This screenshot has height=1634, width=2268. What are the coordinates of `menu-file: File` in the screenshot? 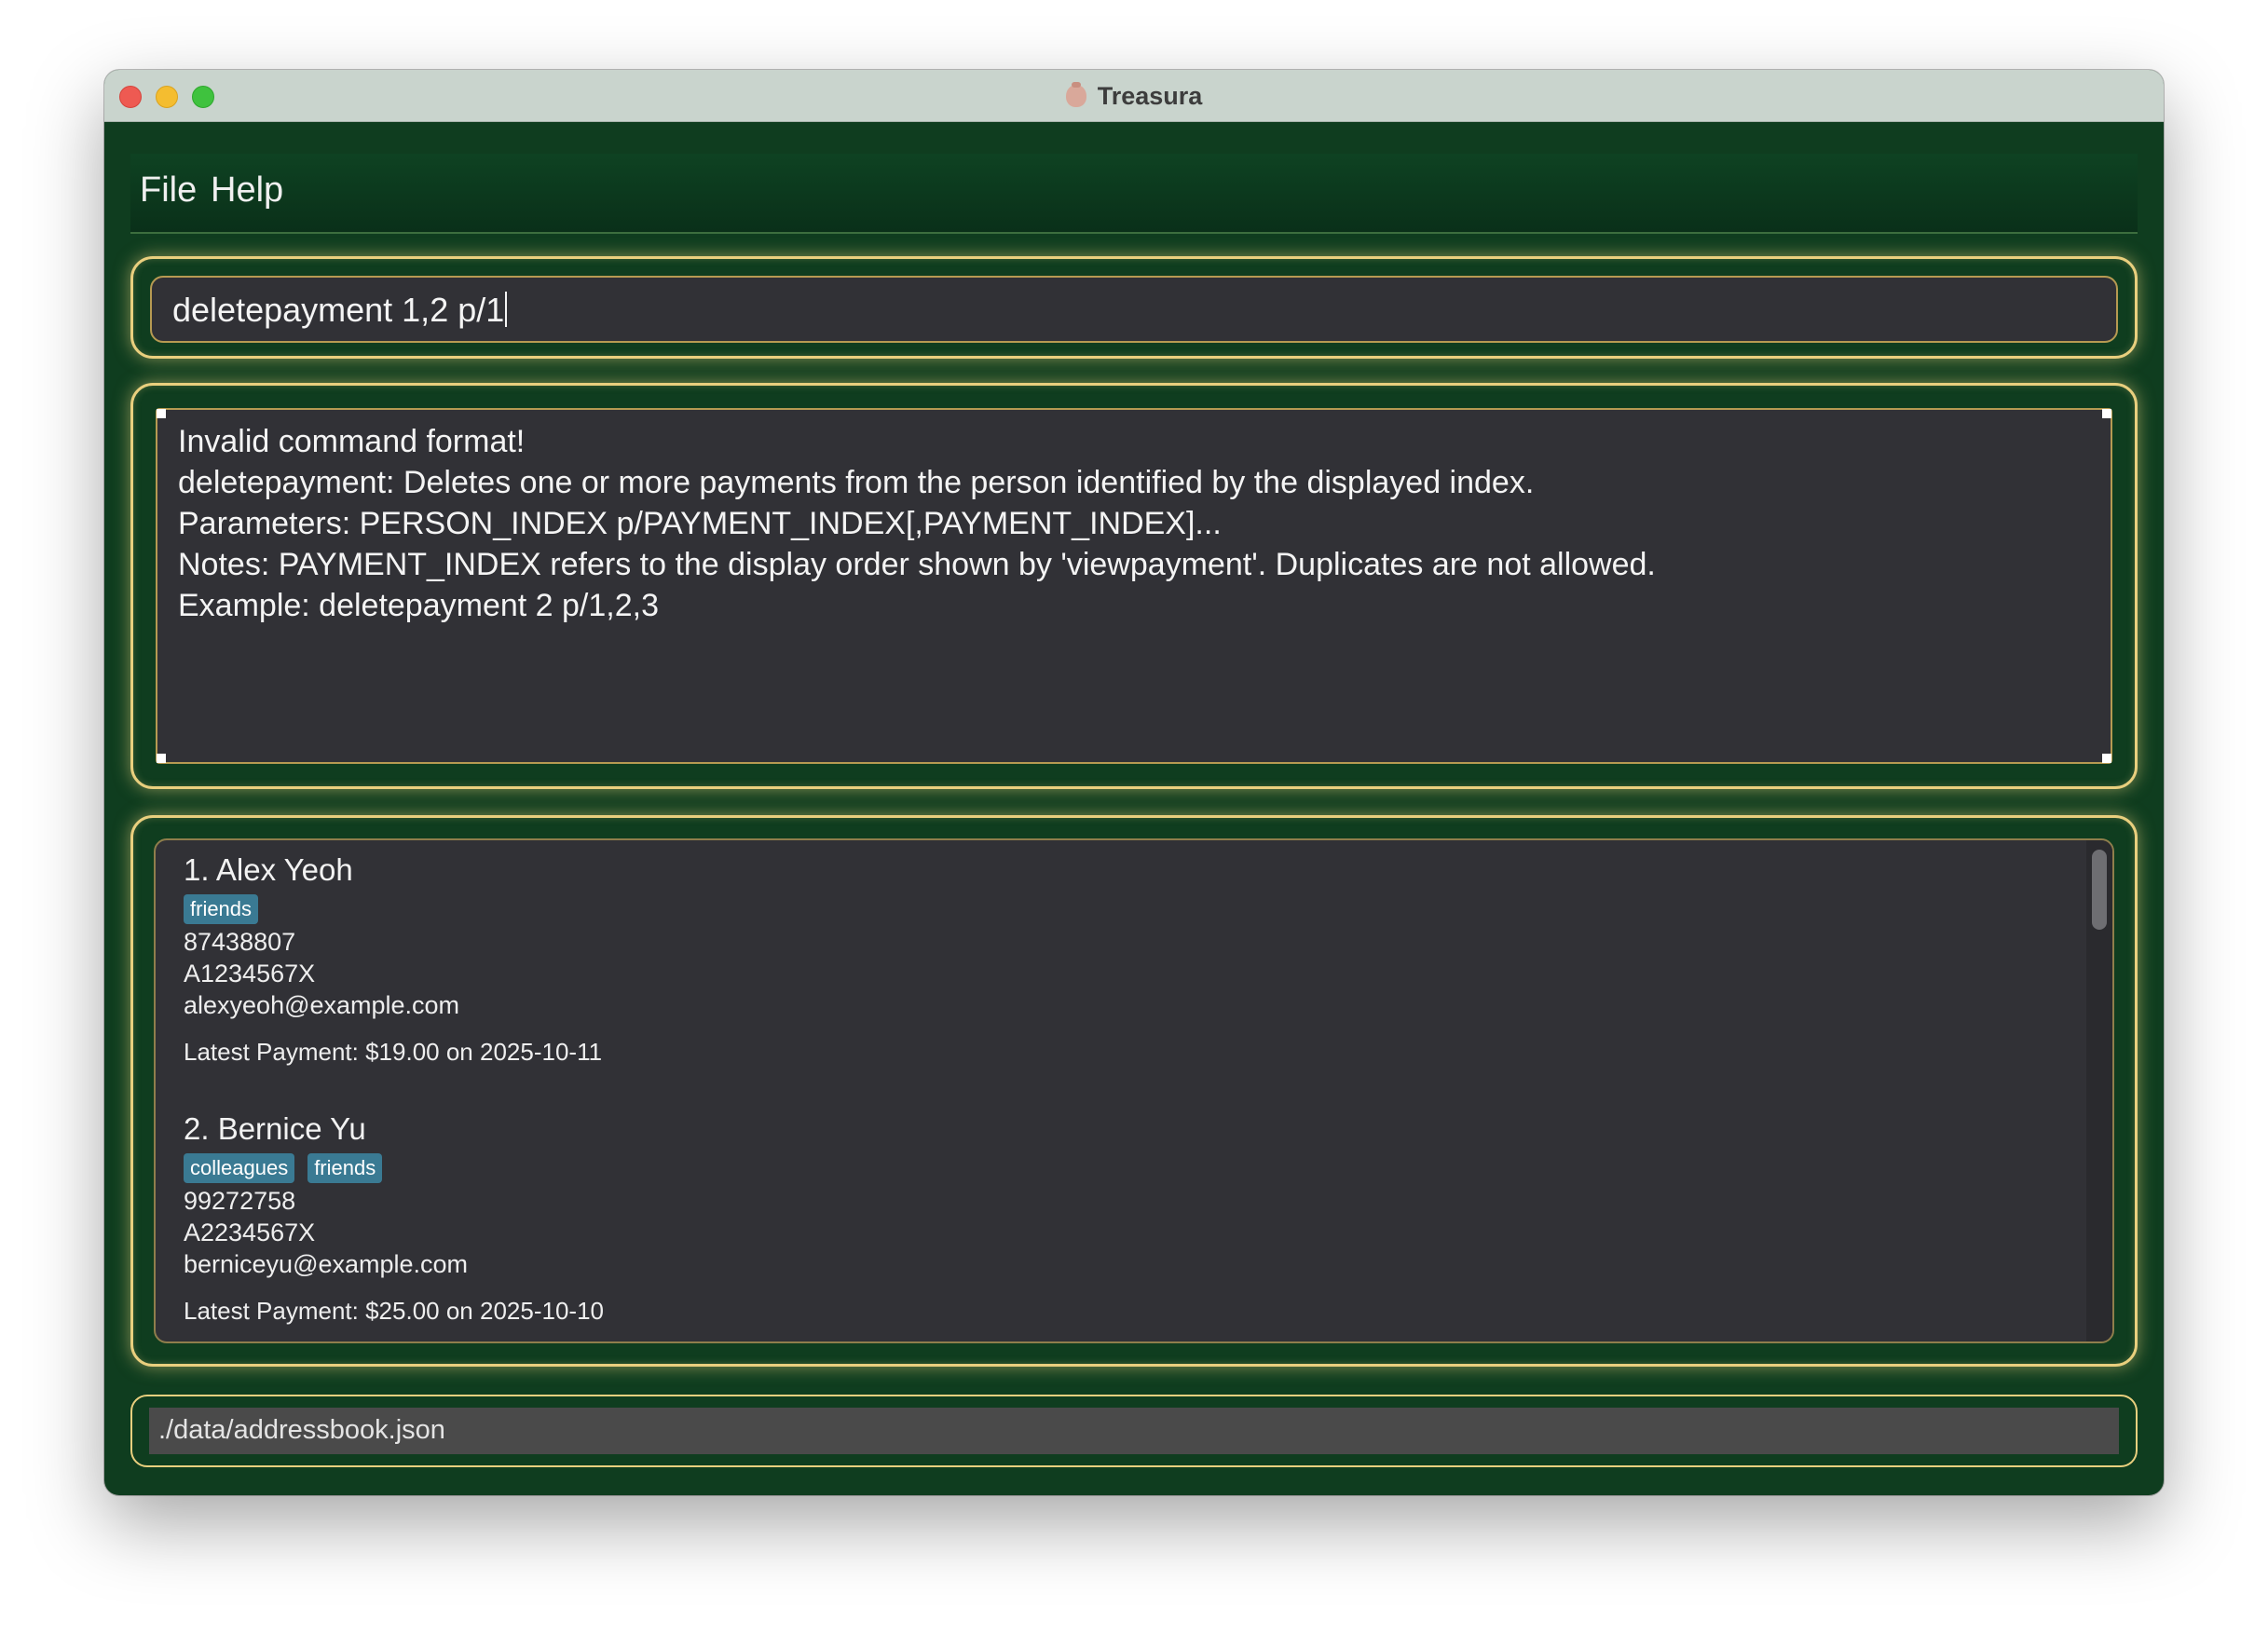 It's located at (168, 191).